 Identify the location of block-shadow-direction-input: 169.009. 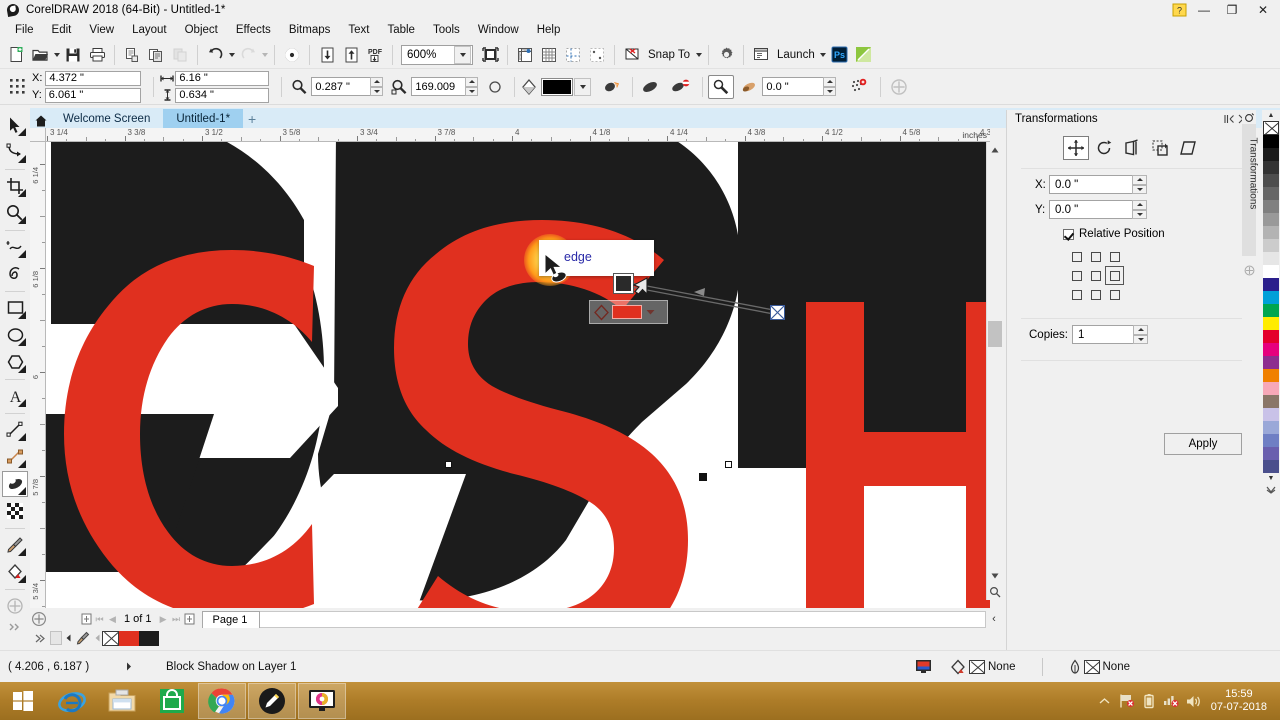
(439, 86).